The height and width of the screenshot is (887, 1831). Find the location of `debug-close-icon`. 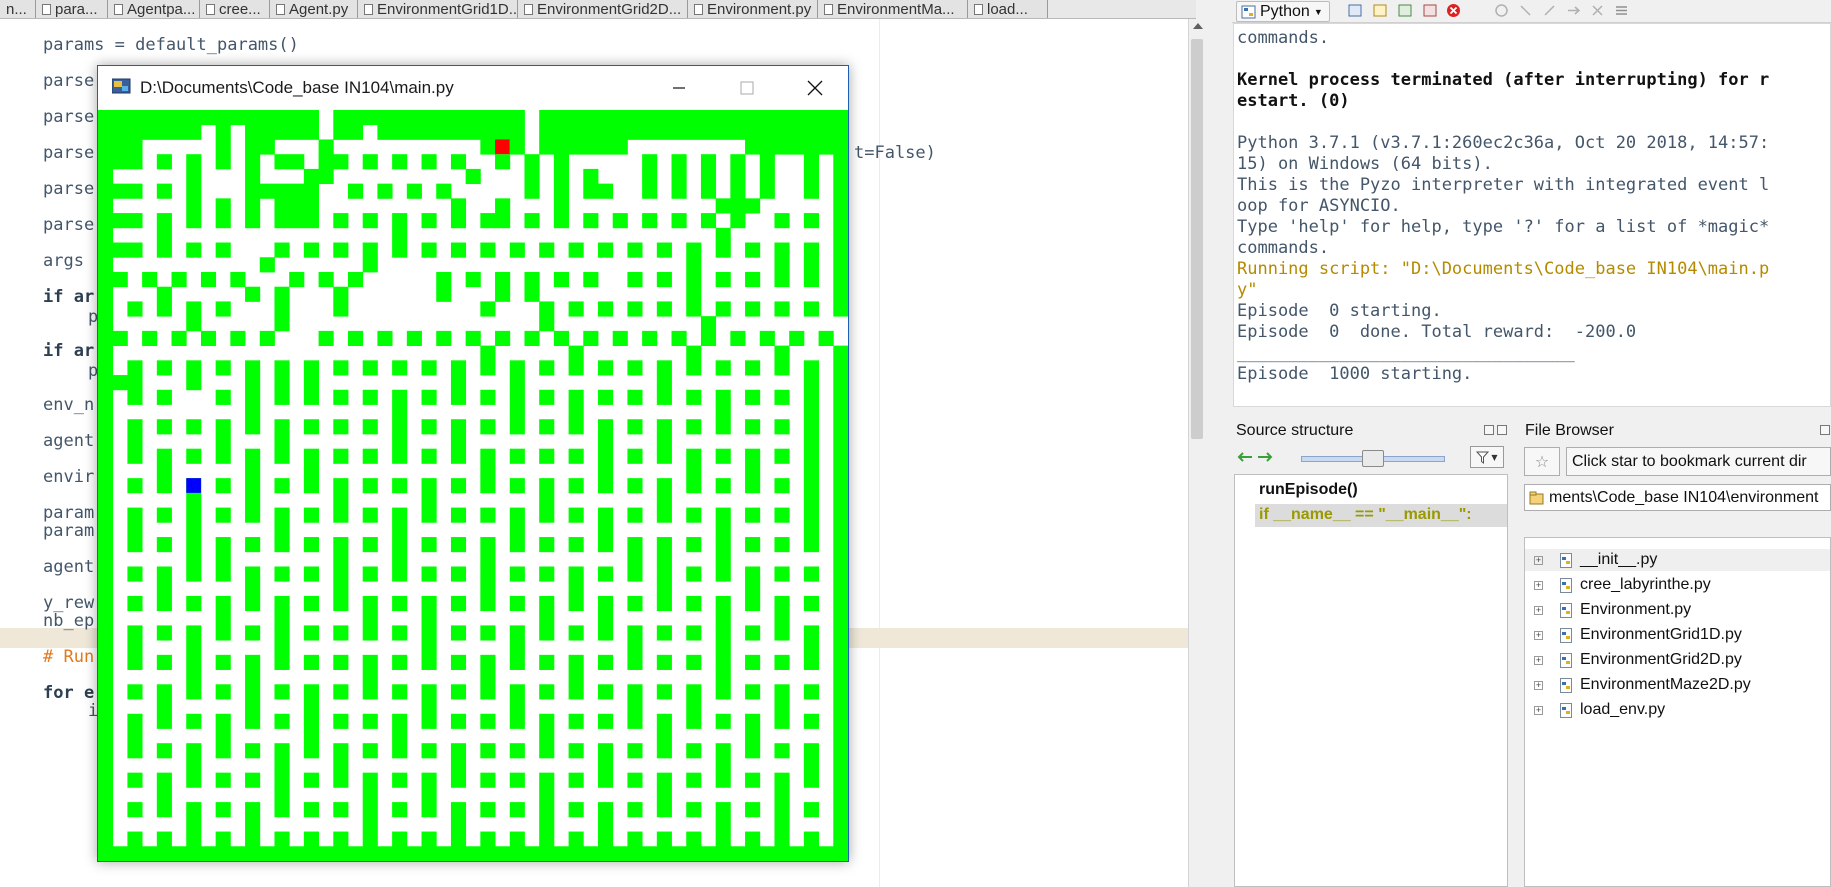

debug-close-icon is located at coordinates (1597, 10).